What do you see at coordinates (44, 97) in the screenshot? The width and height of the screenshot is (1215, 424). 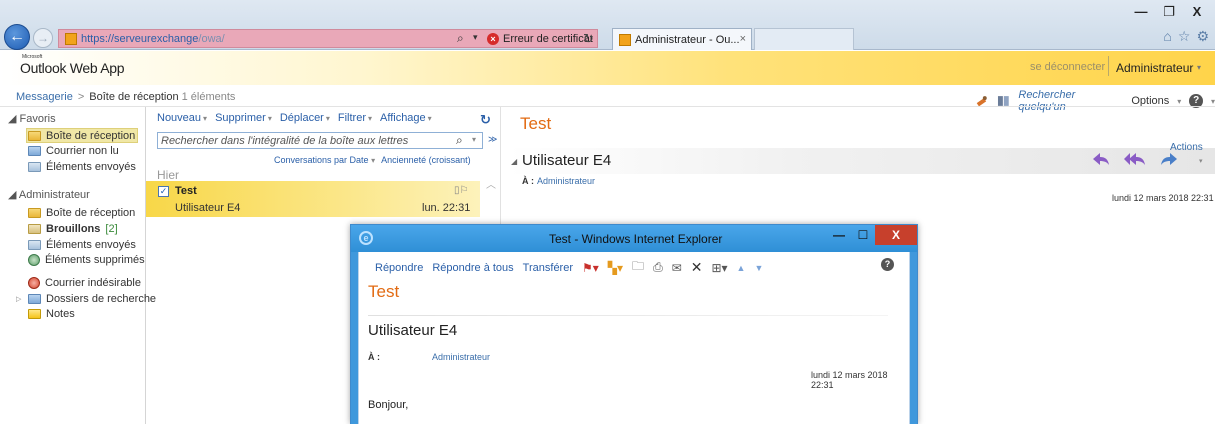 I see `breadcrumb-mail: Messagerie` at bounding box center [44, 97].